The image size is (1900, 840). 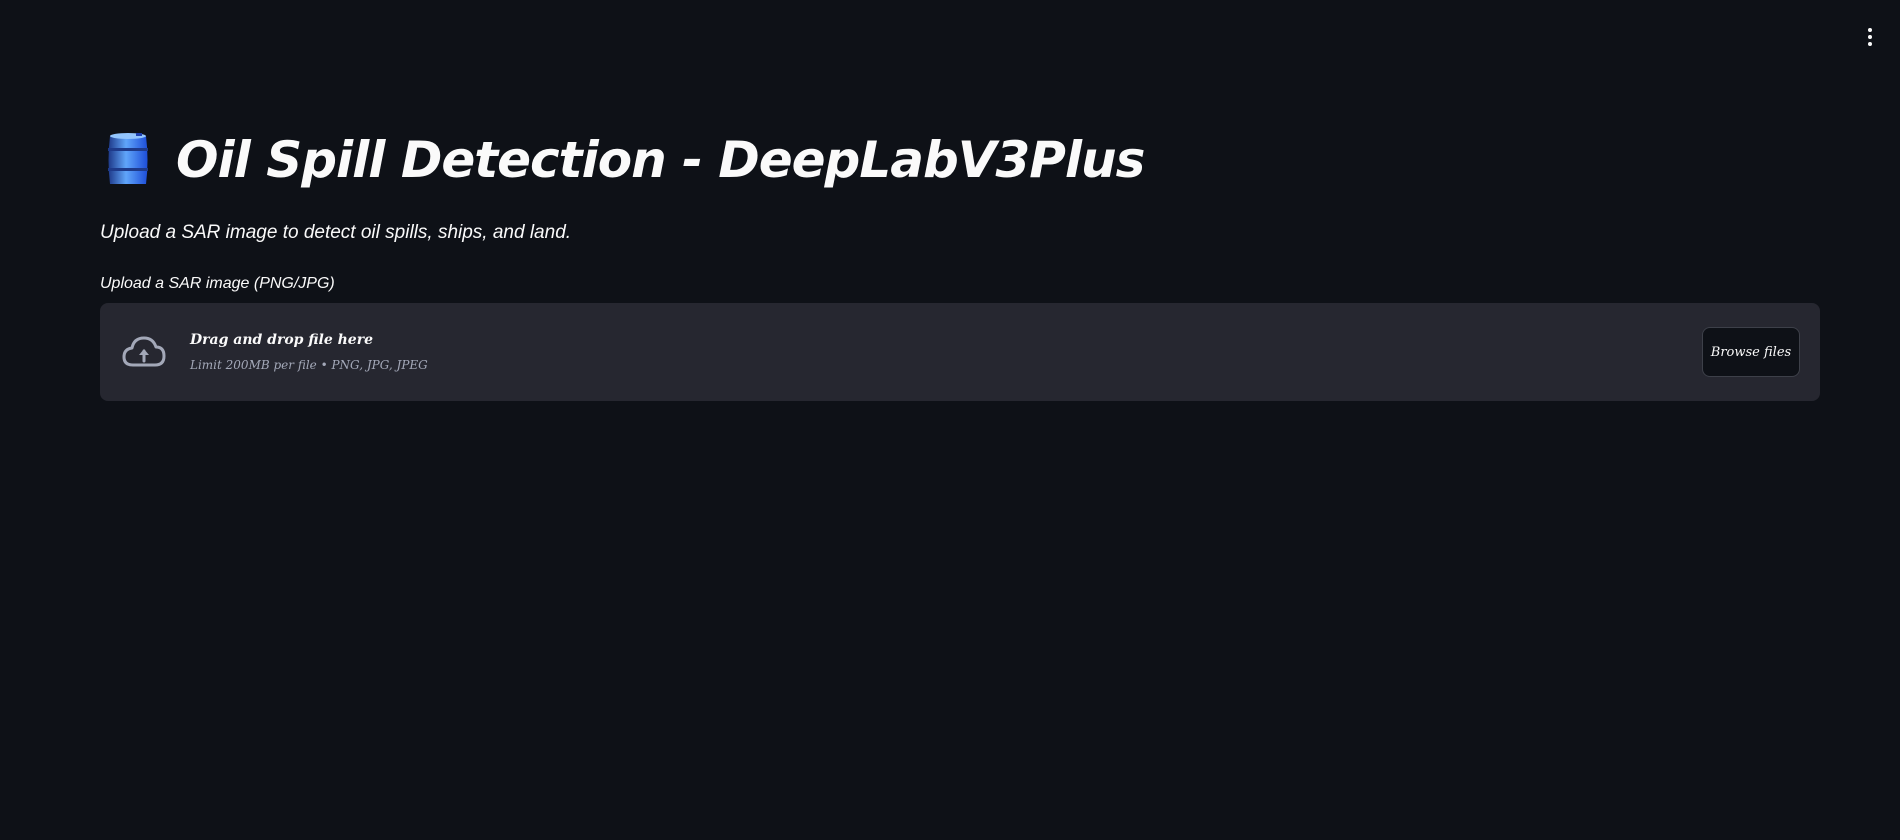 I want to click on title-row: Oil Spill Detection - DeepLabV3Plus, so click(x=960, y=160).